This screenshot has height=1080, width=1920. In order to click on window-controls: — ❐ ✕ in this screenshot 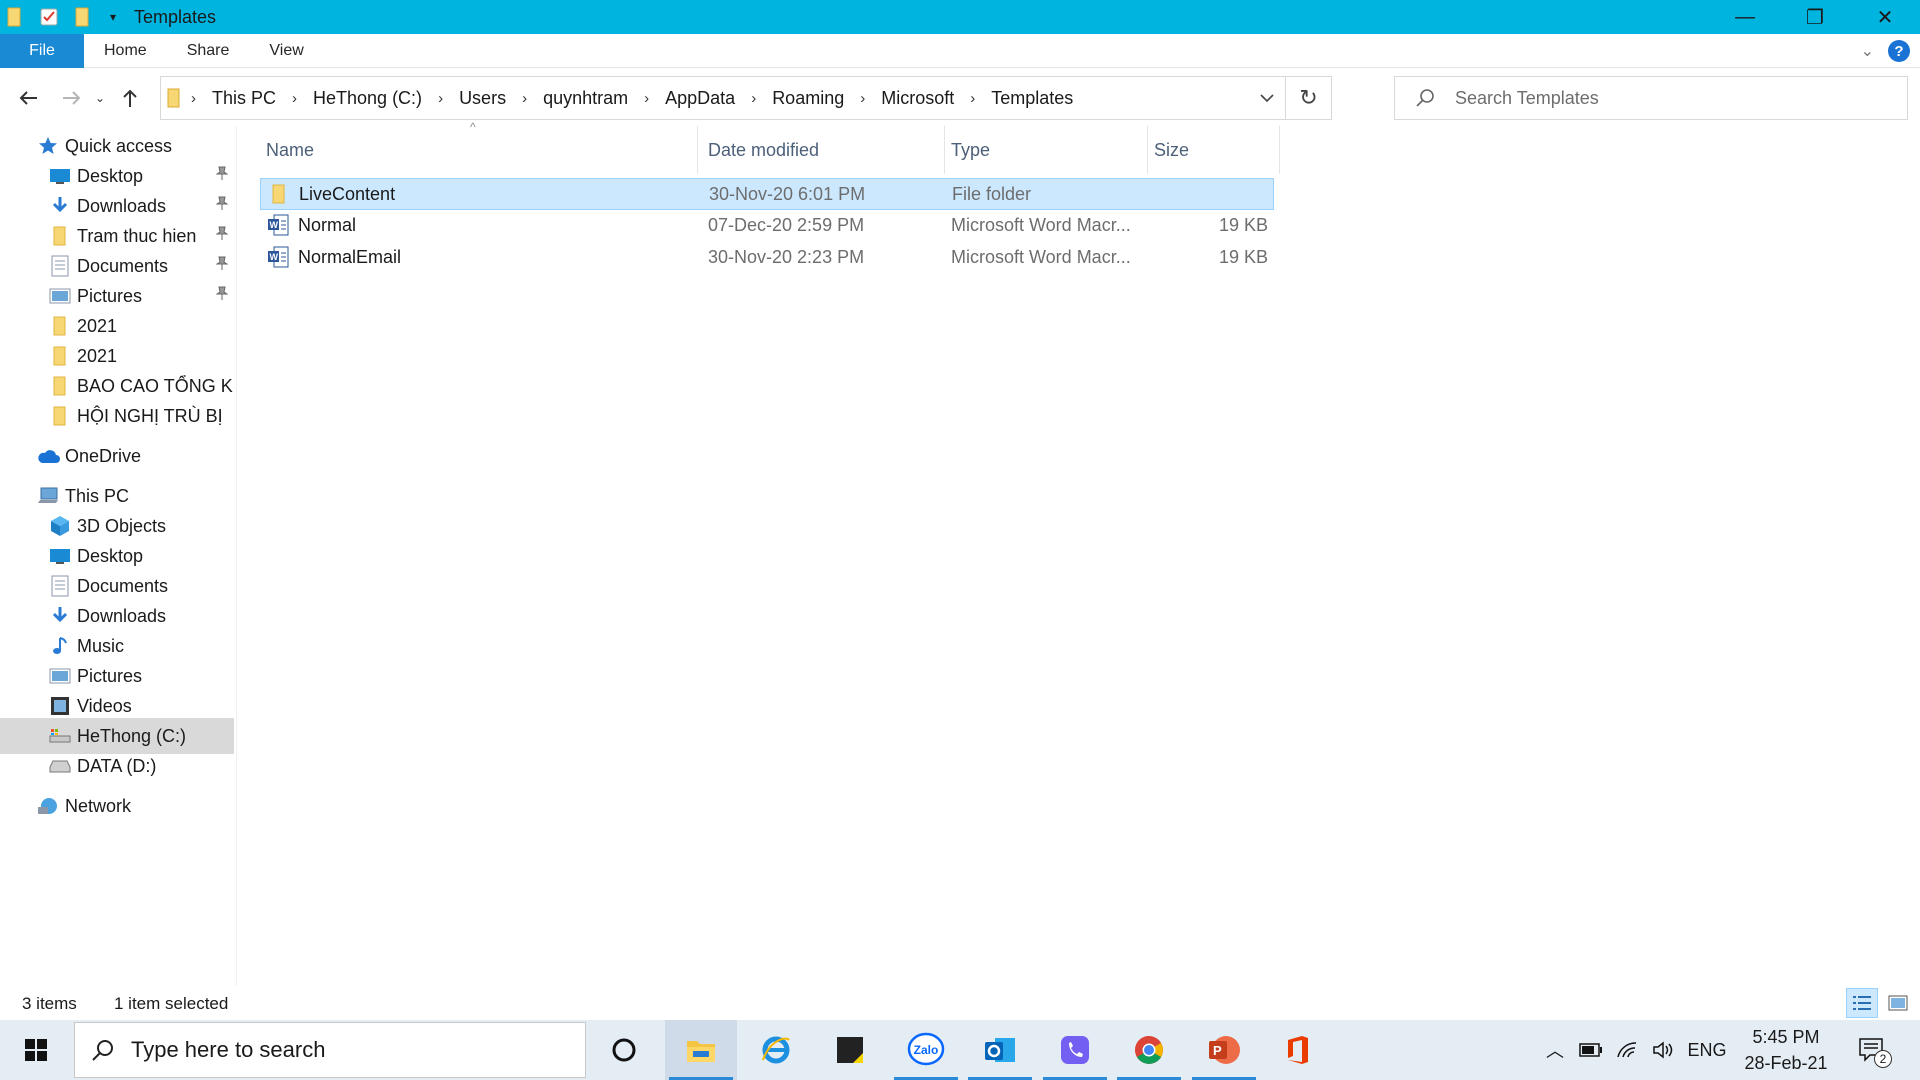, I will do `click(1815, 17)`.